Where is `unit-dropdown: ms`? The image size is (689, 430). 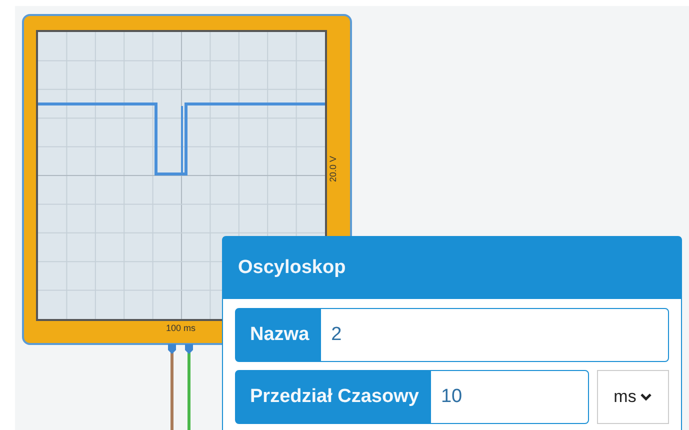 unit-dropdown: ms is located at coordinates (633, 397).